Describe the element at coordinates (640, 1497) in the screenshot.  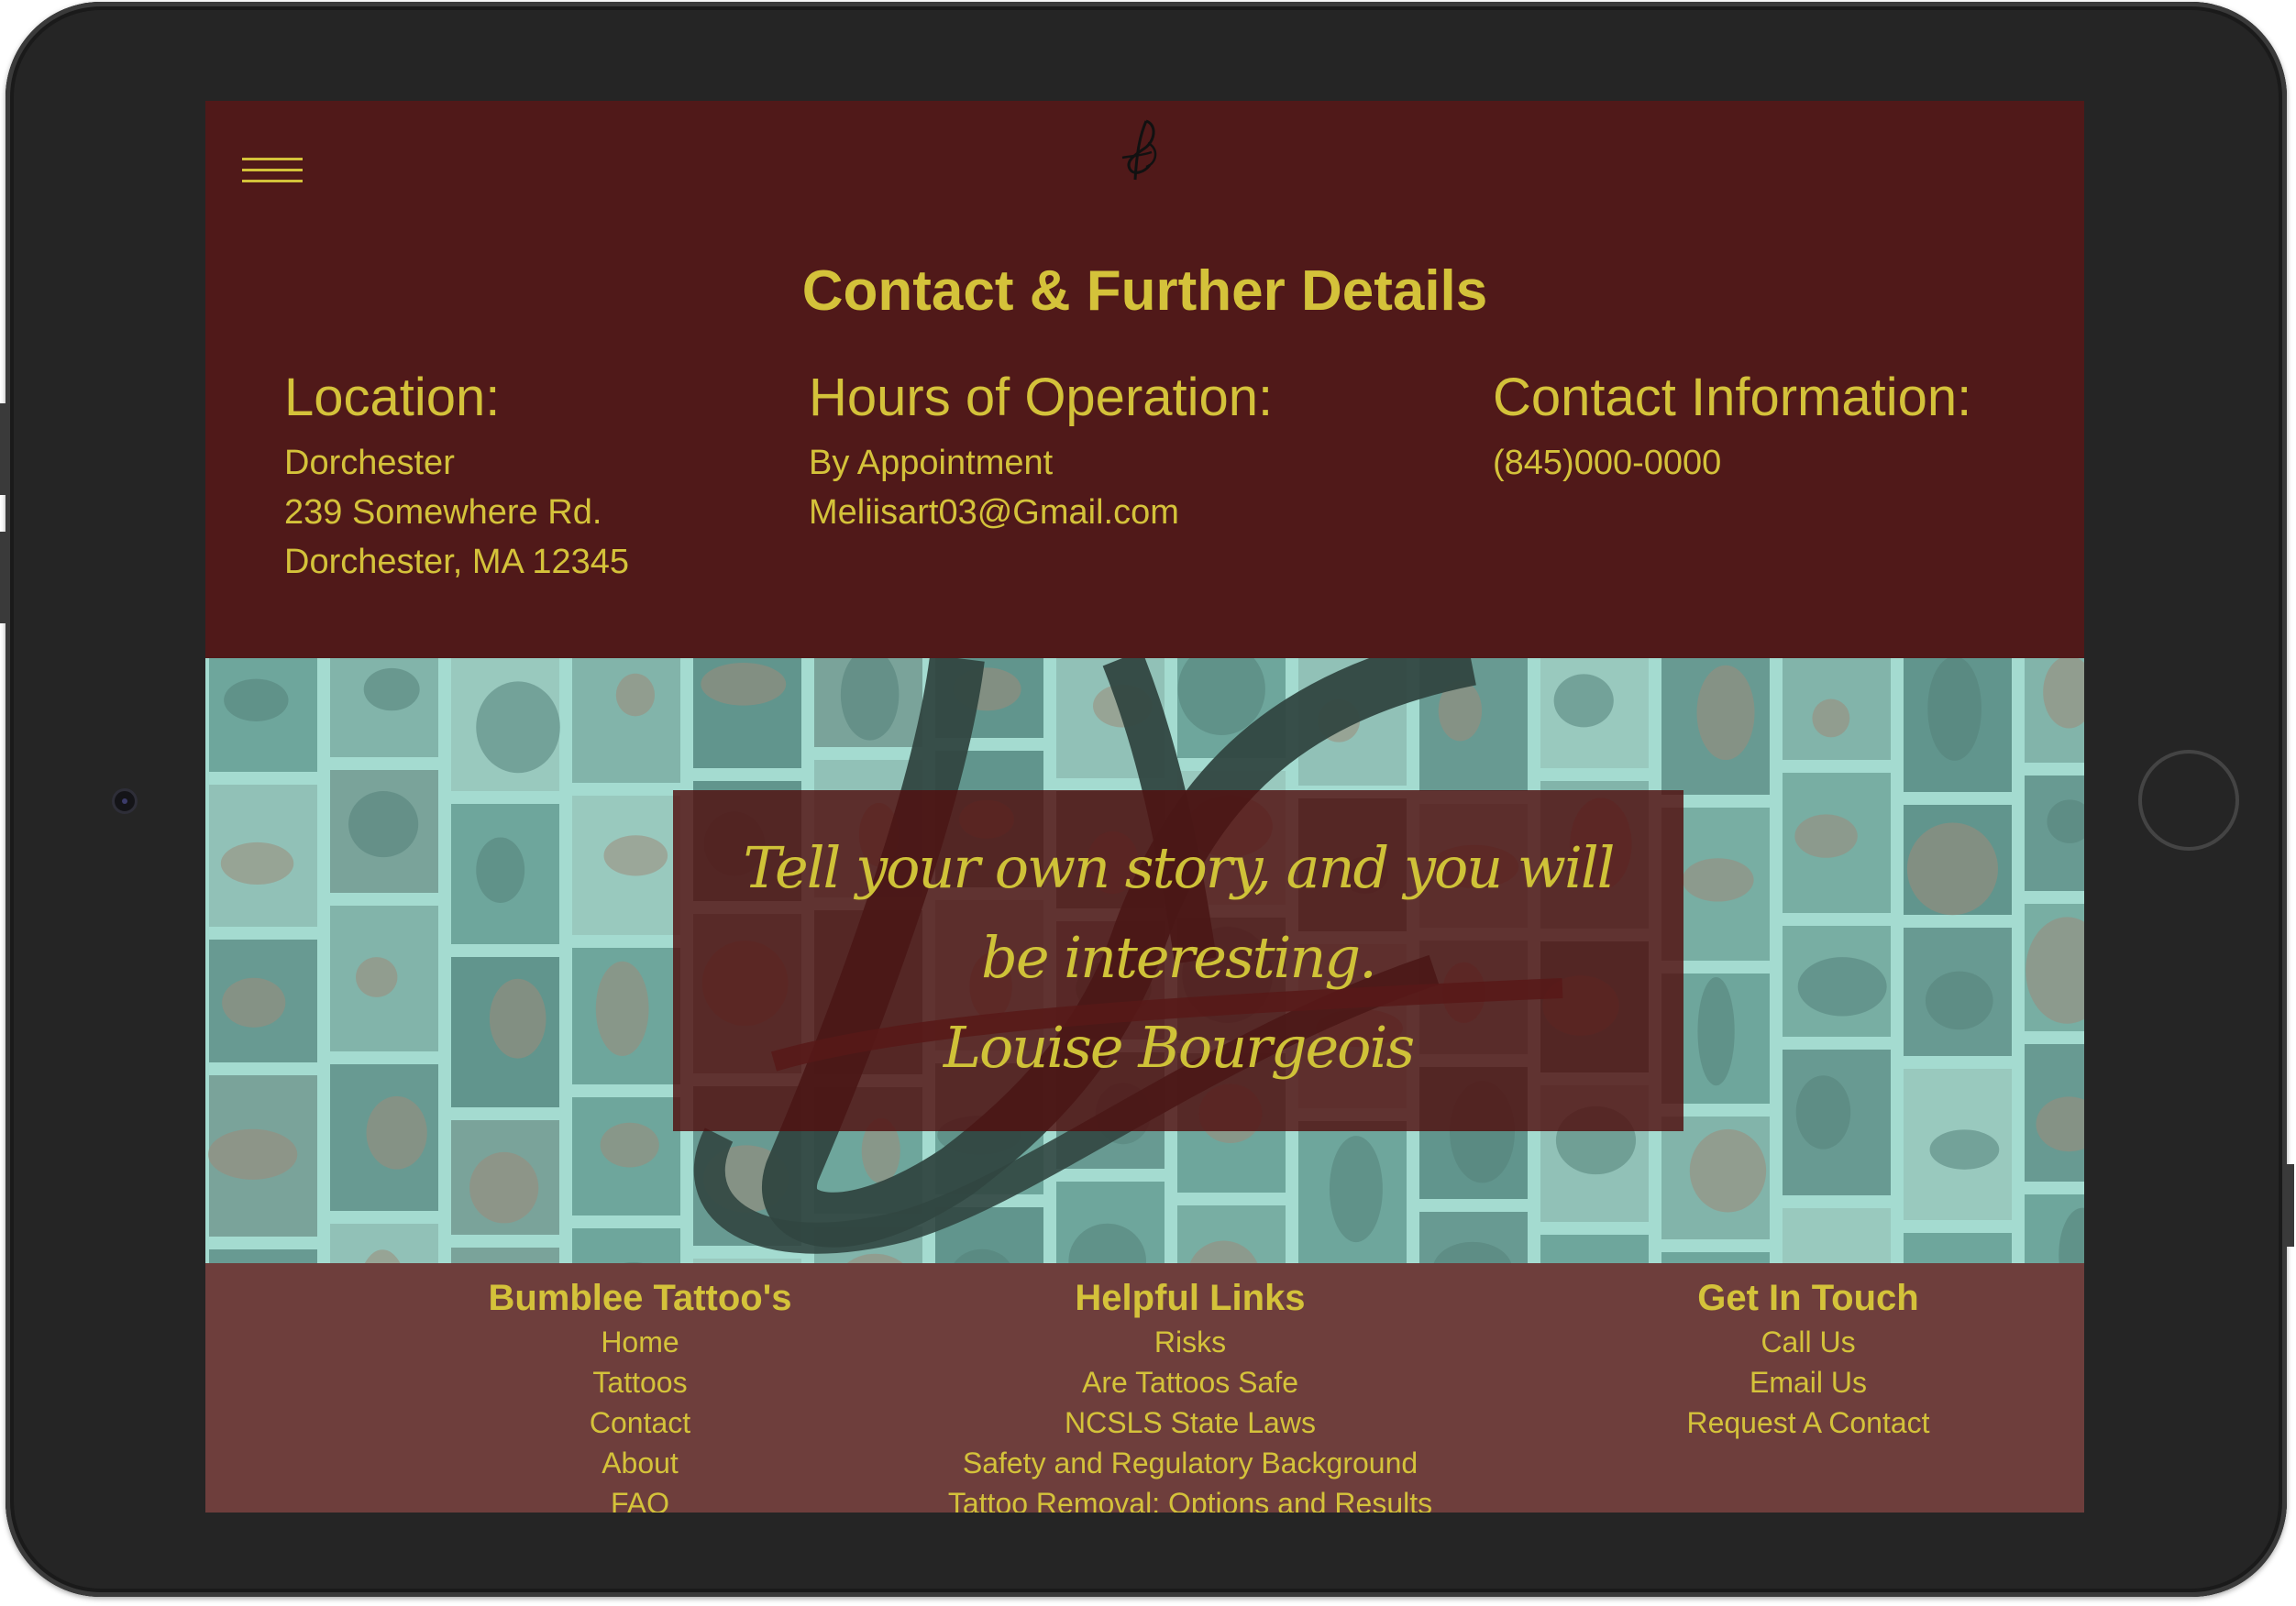
I see `footer-link-faq: FAQ` at that location.